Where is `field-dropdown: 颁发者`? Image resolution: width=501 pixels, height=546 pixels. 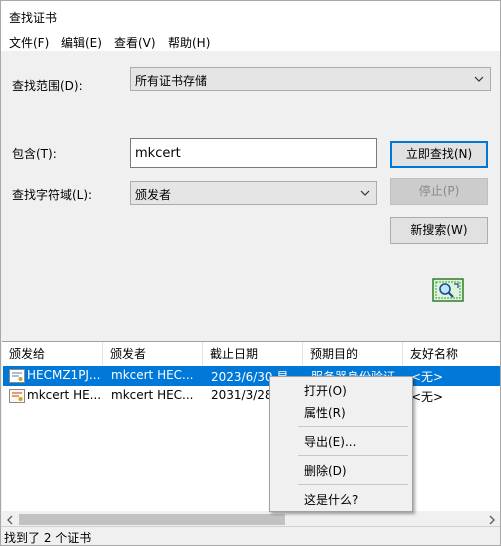 field-dropdown: 颁发者 is located at coordinates (253, 193).